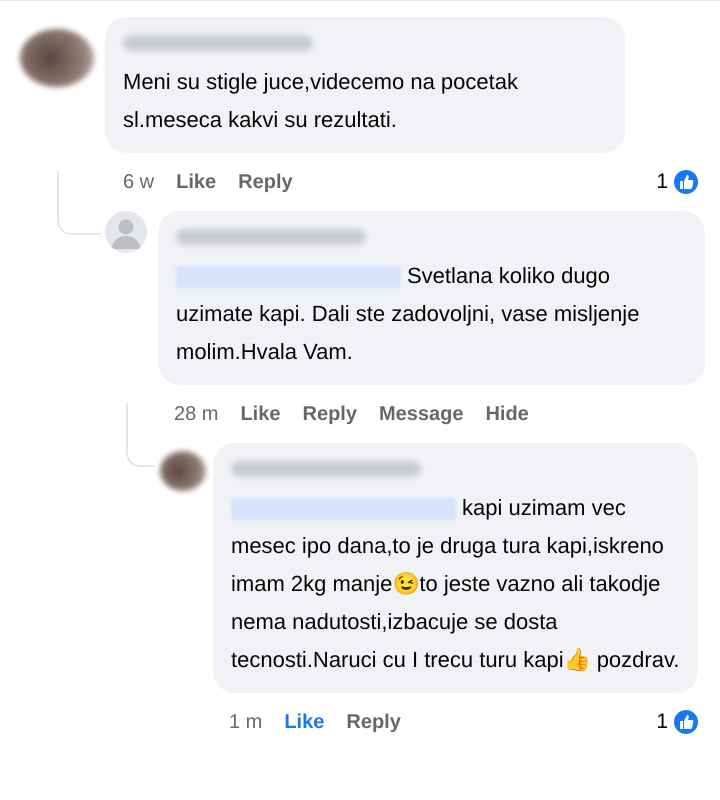  I want to click on comment-time: 6 w, so click(138, 182).